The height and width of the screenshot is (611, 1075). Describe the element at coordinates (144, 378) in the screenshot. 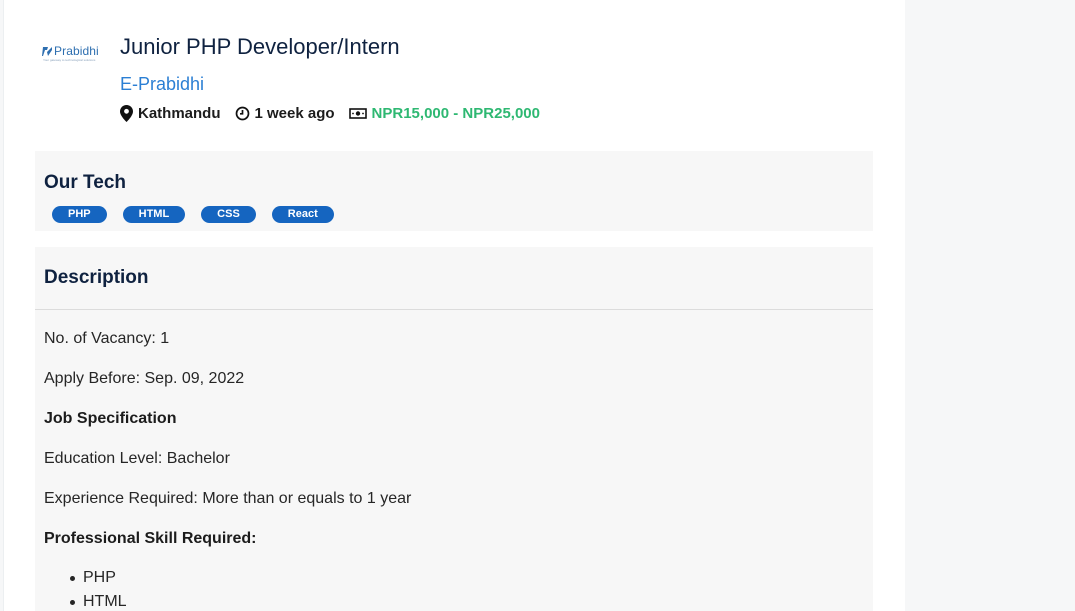

I see `apply-before-text: Apply Before: Sep. 09, 2022` at that location.